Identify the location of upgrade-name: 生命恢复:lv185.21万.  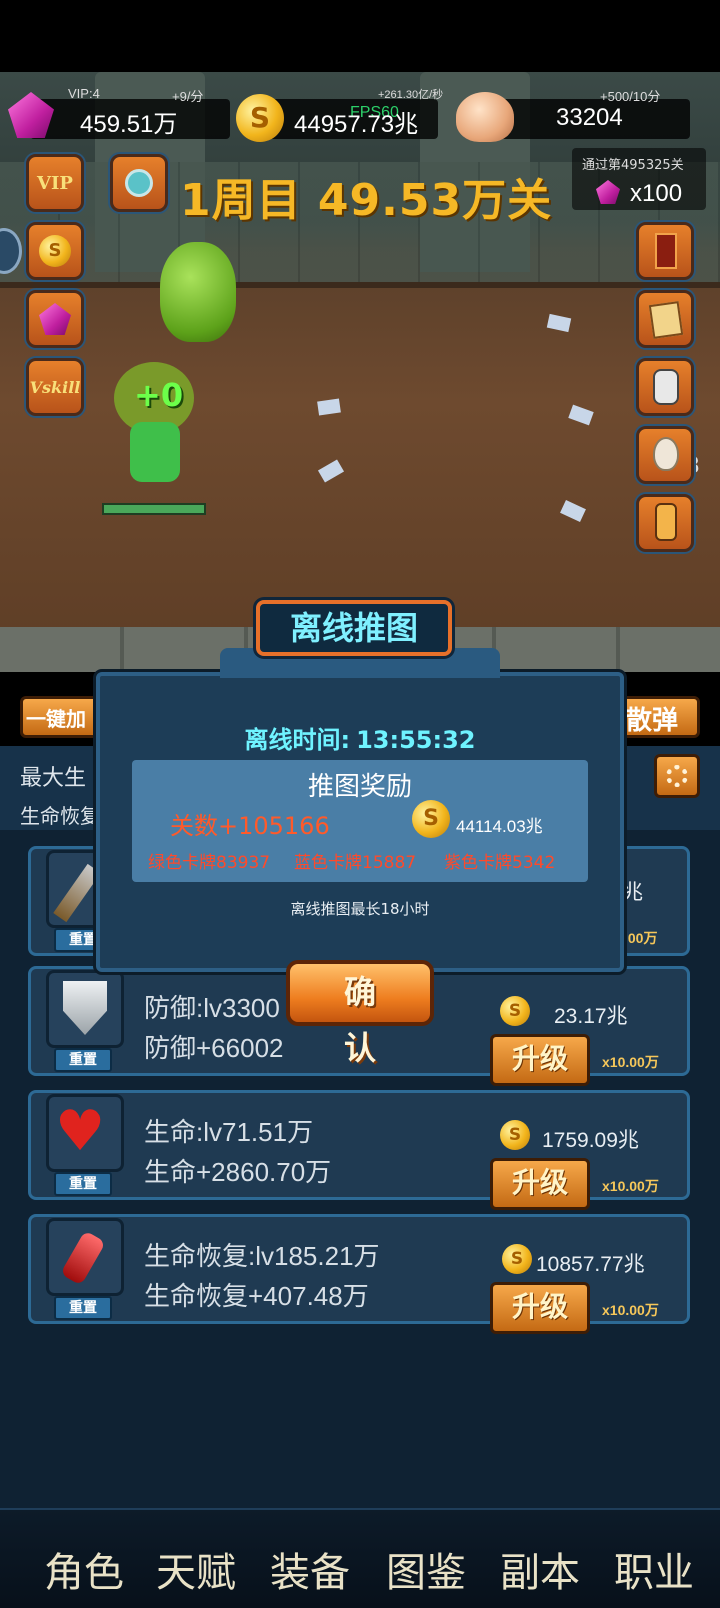
(262, 1256).